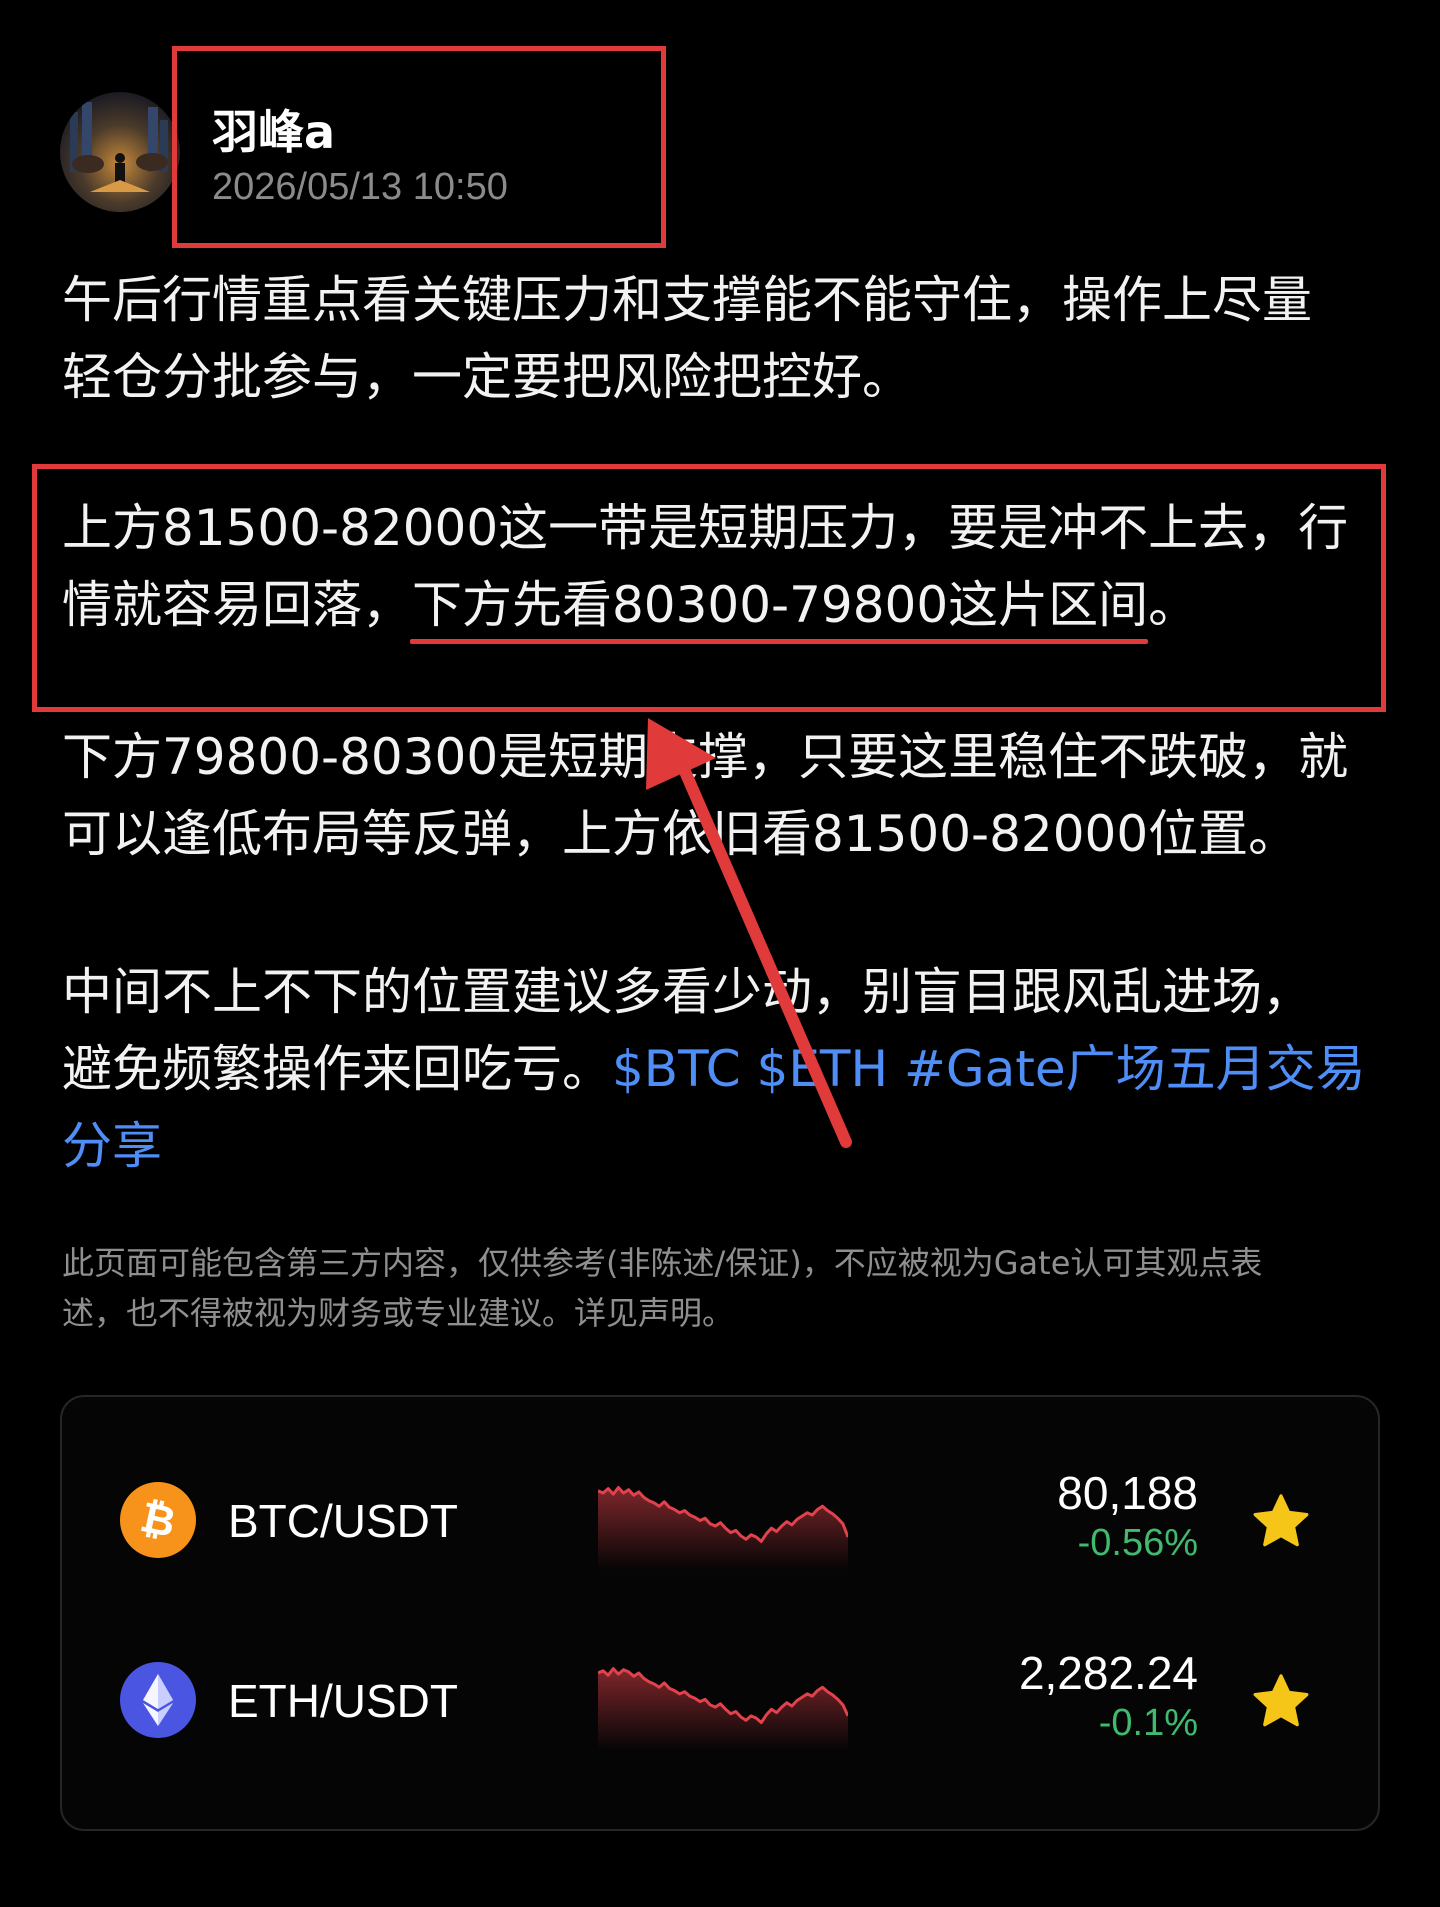 The width and height of the screenshot is (1440, 1907). I want to click on post-text-line: 午后行情重点看关键压力和支撑能不能守住，操作上尽量, so click(687, 300).